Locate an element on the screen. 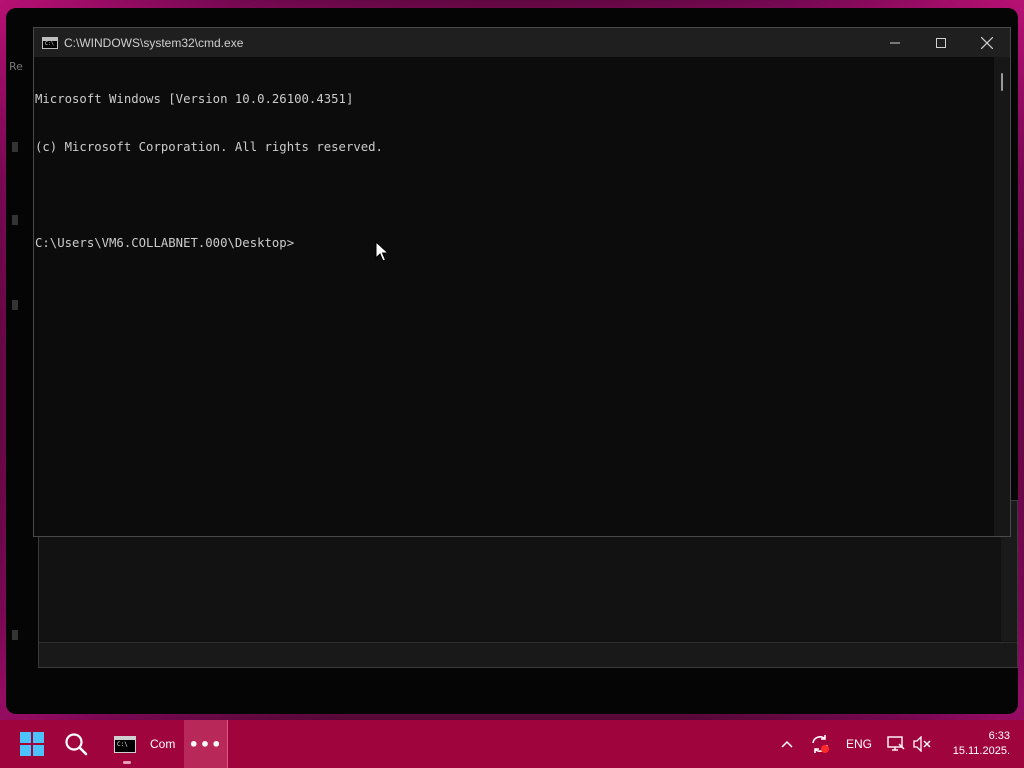 The width and height of the screenshot is (1024, 768). search-icon is located at coordinates (76, 744).